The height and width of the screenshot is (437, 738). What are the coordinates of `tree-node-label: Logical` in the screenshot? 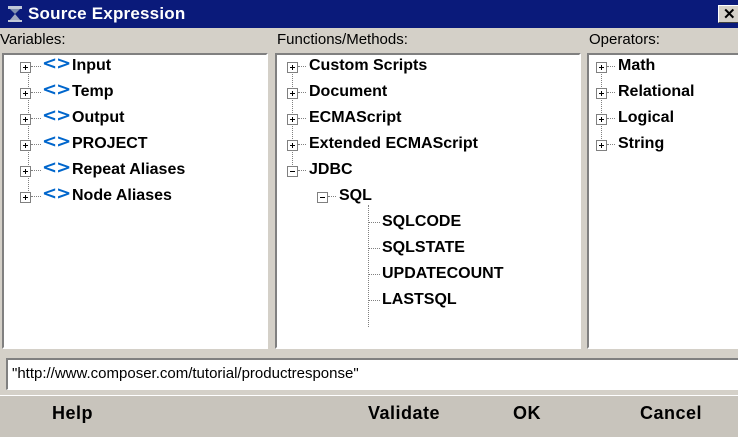 It's located at (646, 117).